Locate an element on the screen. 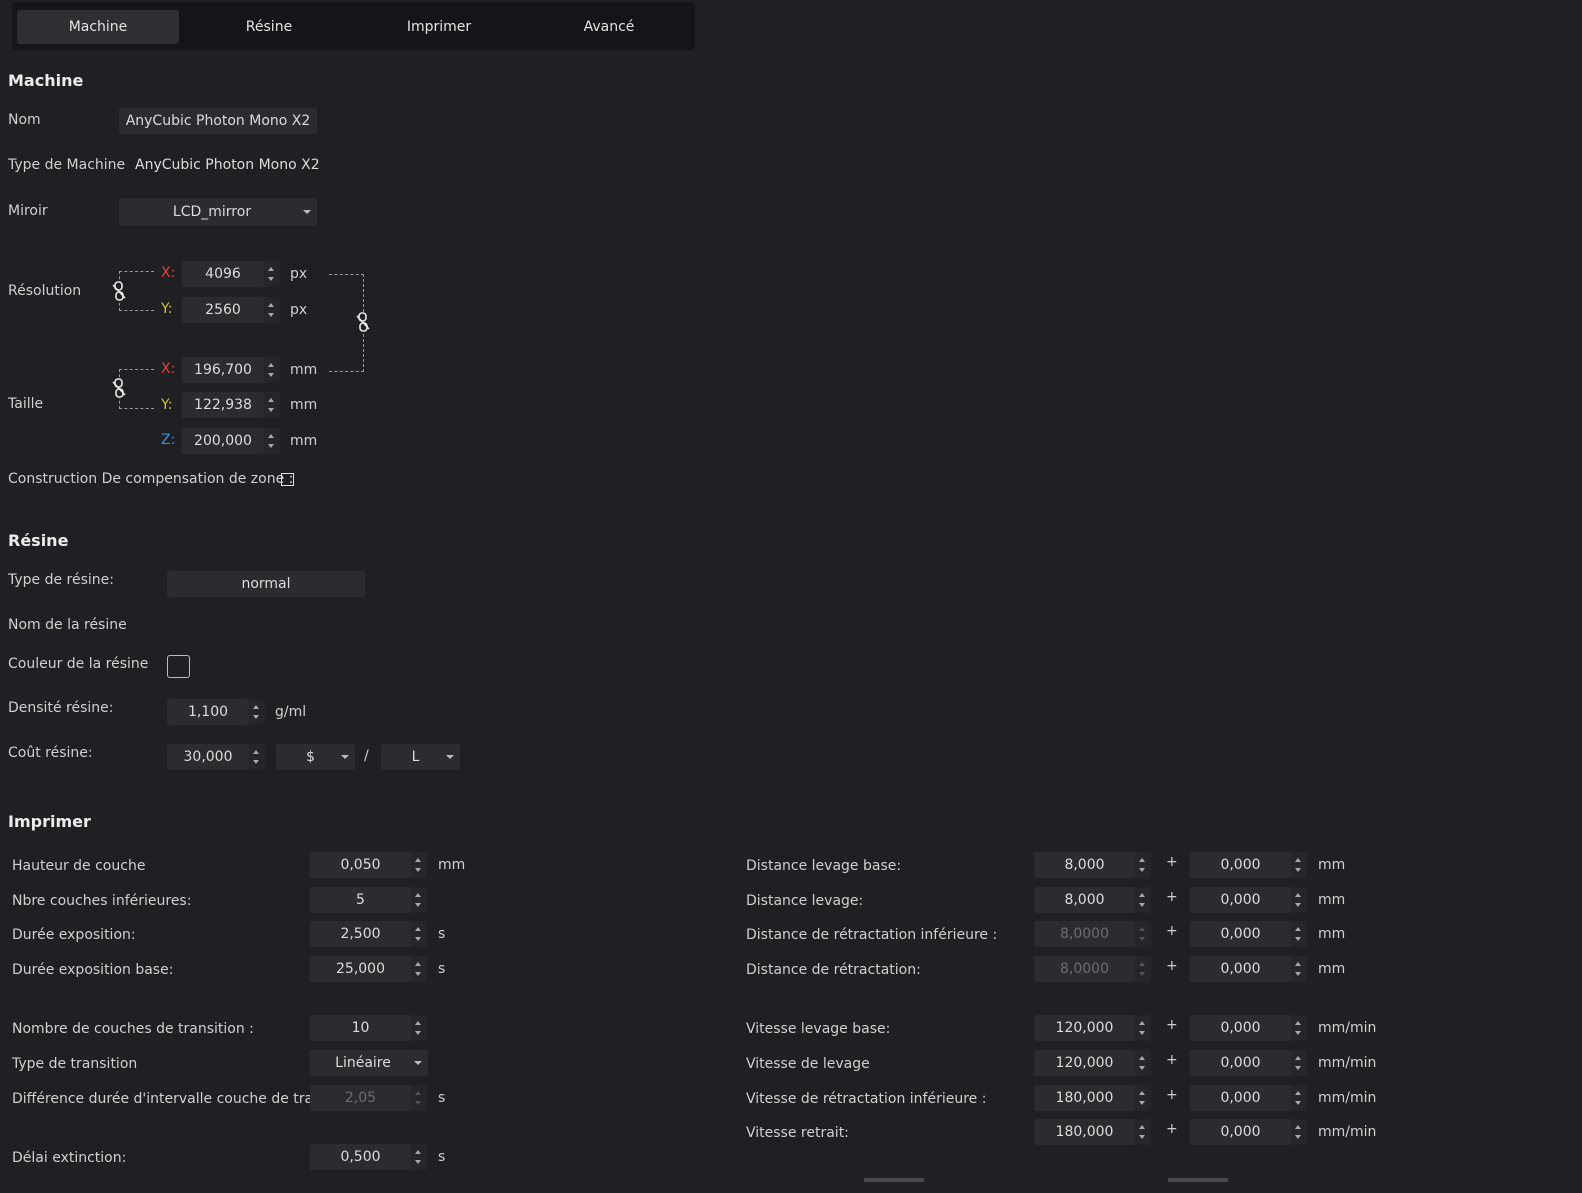 This screenshot has height=1193, width=1582. print-right-offset-7-spinbox: 0,000 is located at coordinates (1248, 1132).